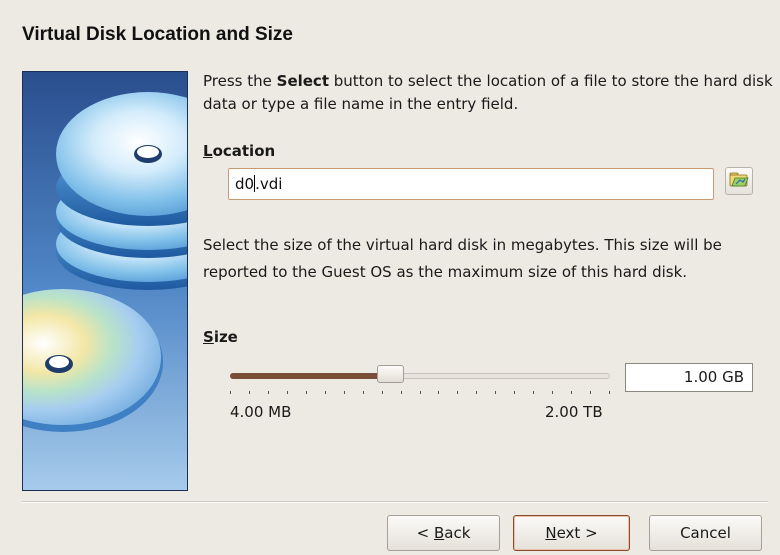 The width and height of the screenshot is (780, 555). I want to click on slider-handle, so click(390, 374).